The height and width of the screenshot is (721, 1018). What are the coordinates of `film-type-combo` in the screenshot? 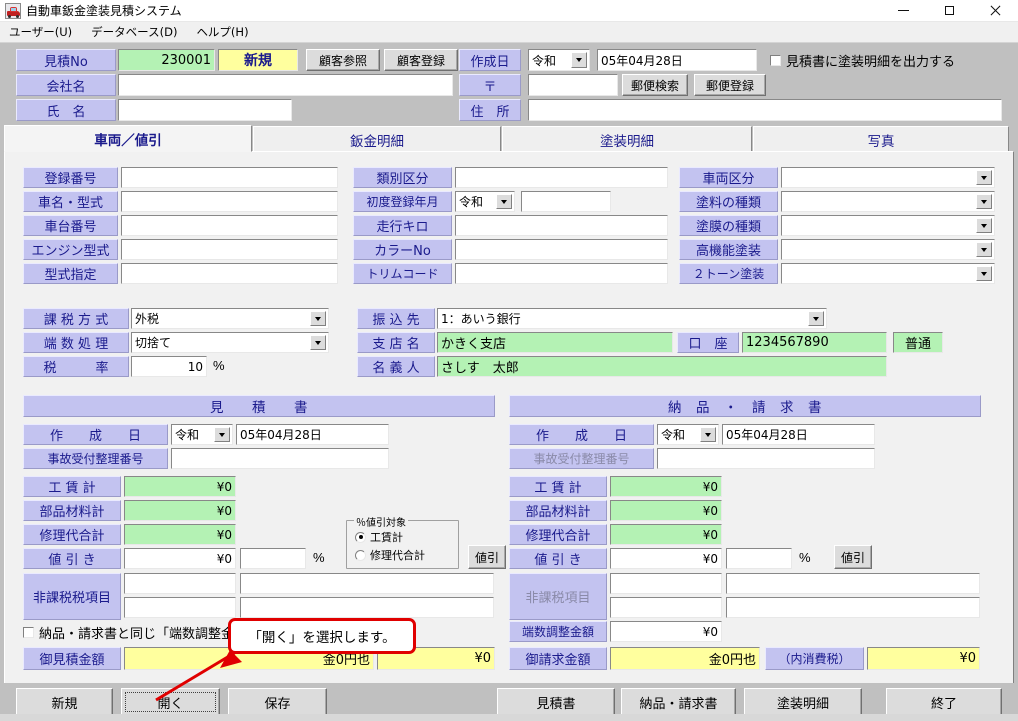 It's located at (888, 225).